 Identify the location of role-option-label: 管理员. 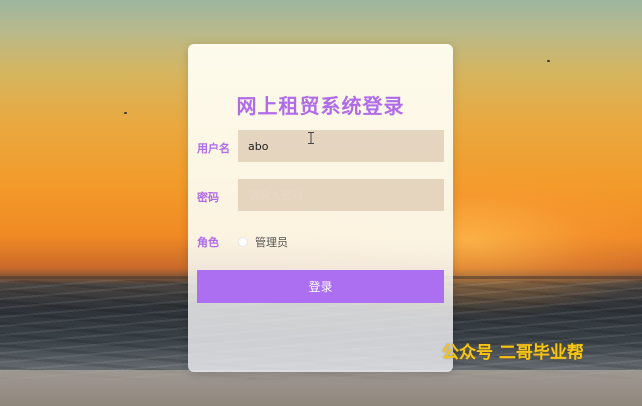
(271, 242).